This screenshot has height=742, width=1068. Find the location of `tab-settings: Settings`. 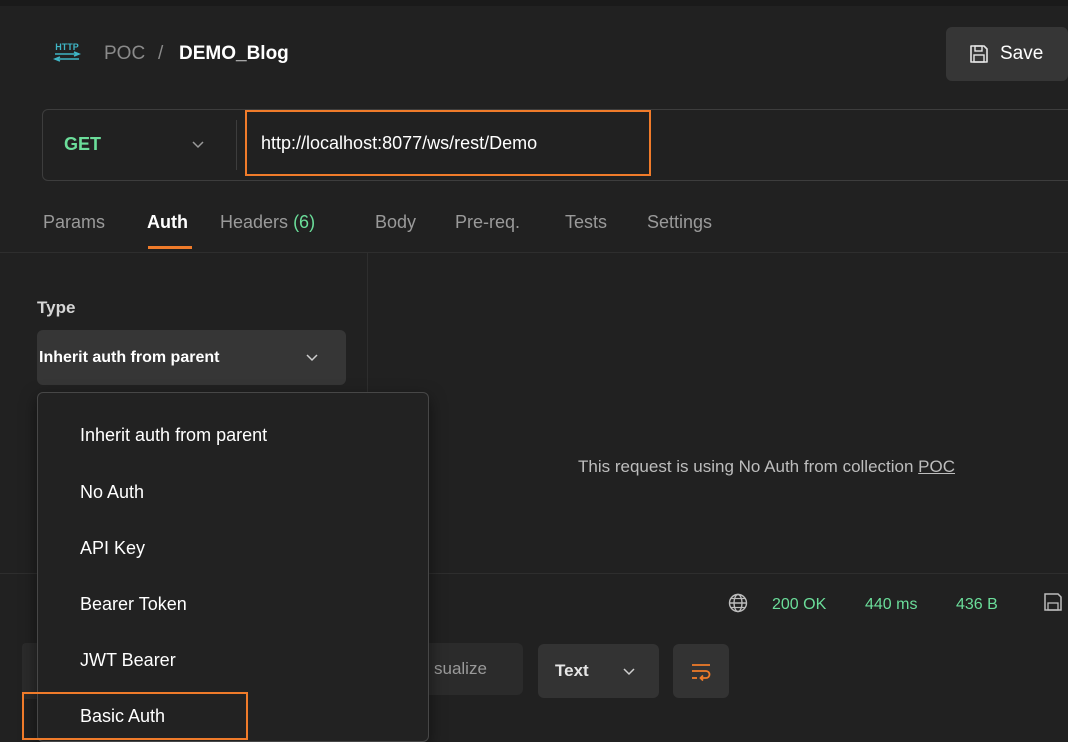

tab-settings: Settings is located at coordinates (679, 222).